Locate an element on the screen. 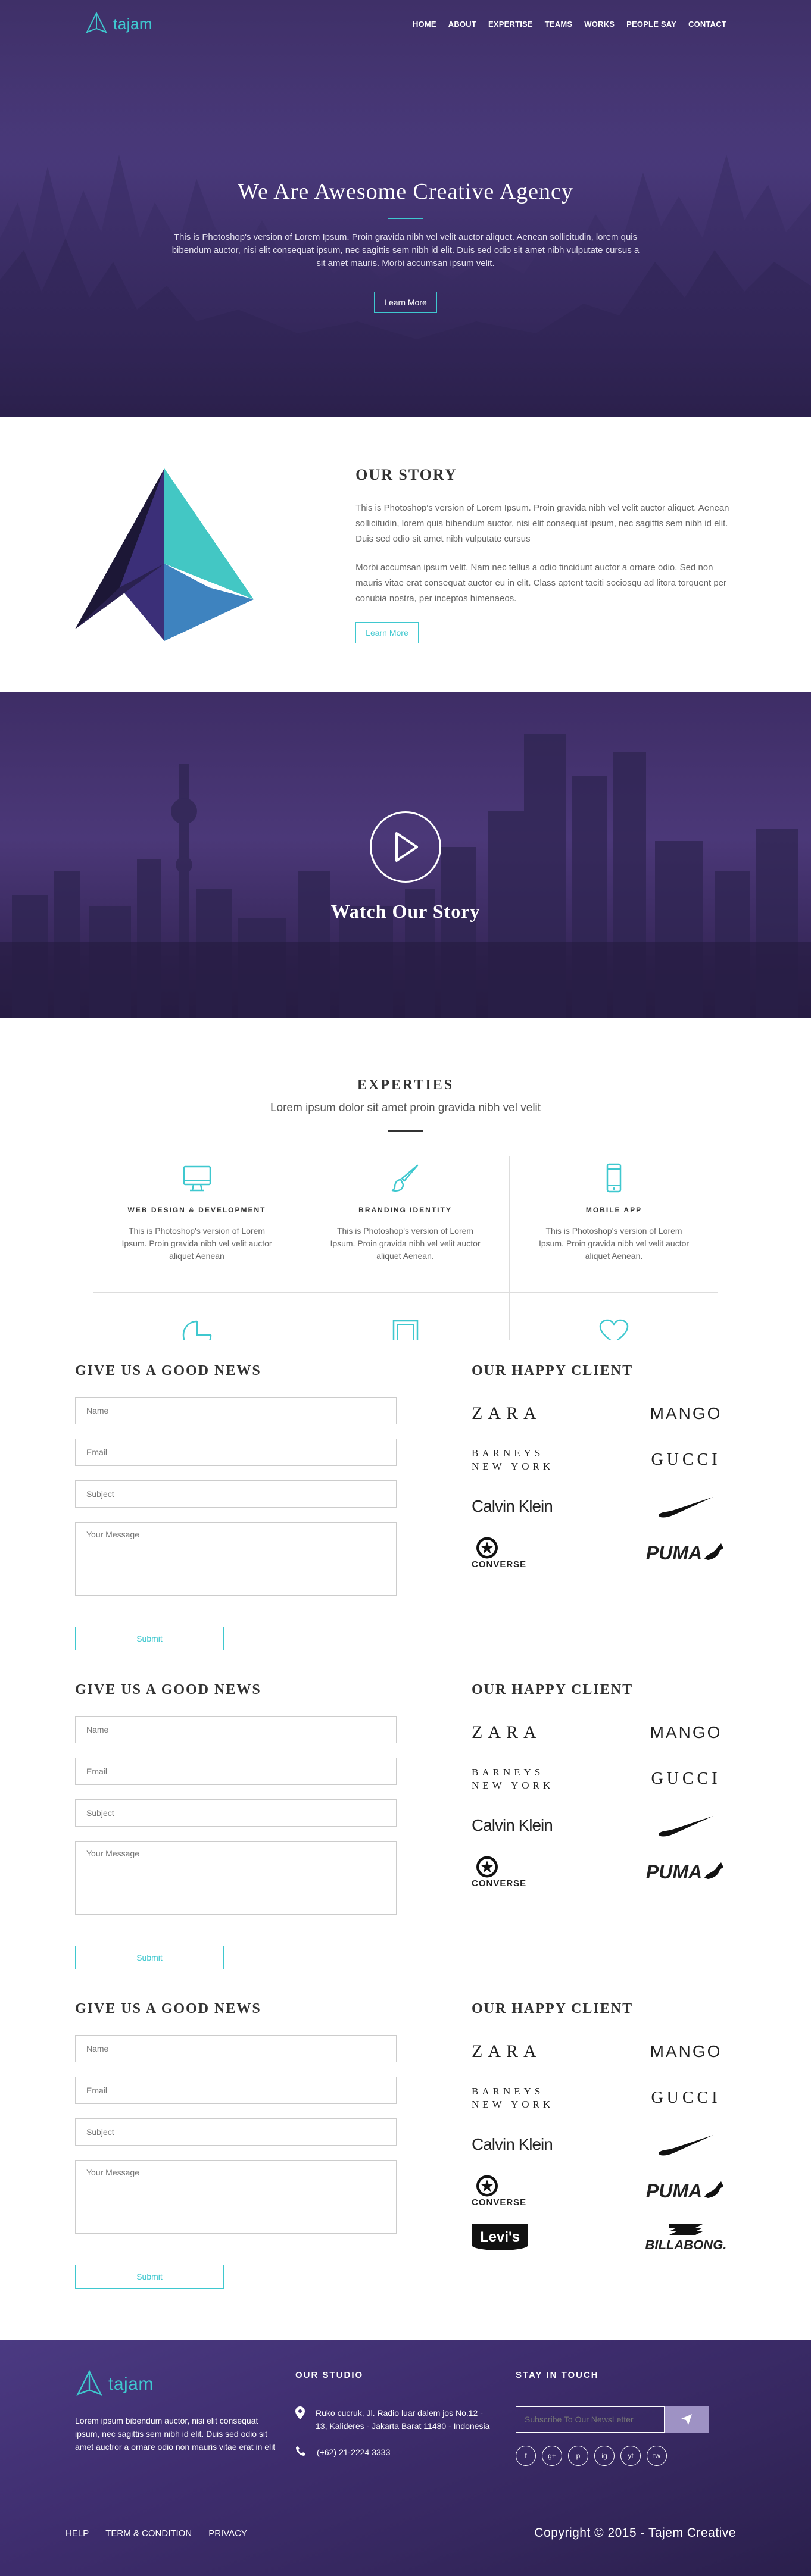  newsletter-send-button is located at coordinates (687, 2419).